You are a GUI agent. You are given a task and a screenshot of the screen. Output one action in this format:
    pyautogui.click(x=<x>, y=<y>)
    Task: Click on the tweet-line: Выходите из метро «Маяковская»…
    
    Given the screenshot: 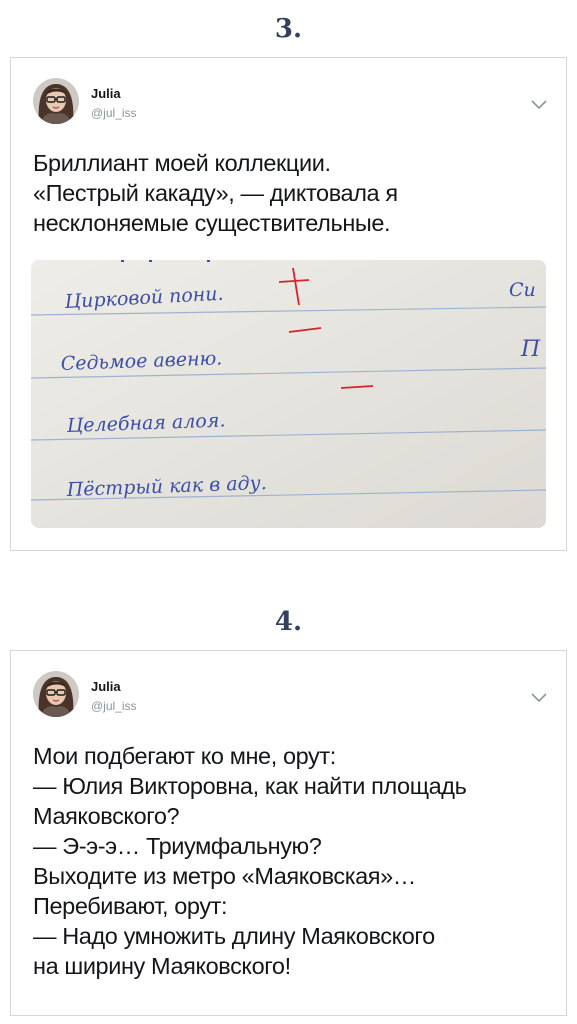 What is the action you would take?
    pyautogui.click(x=224, y=876)
    